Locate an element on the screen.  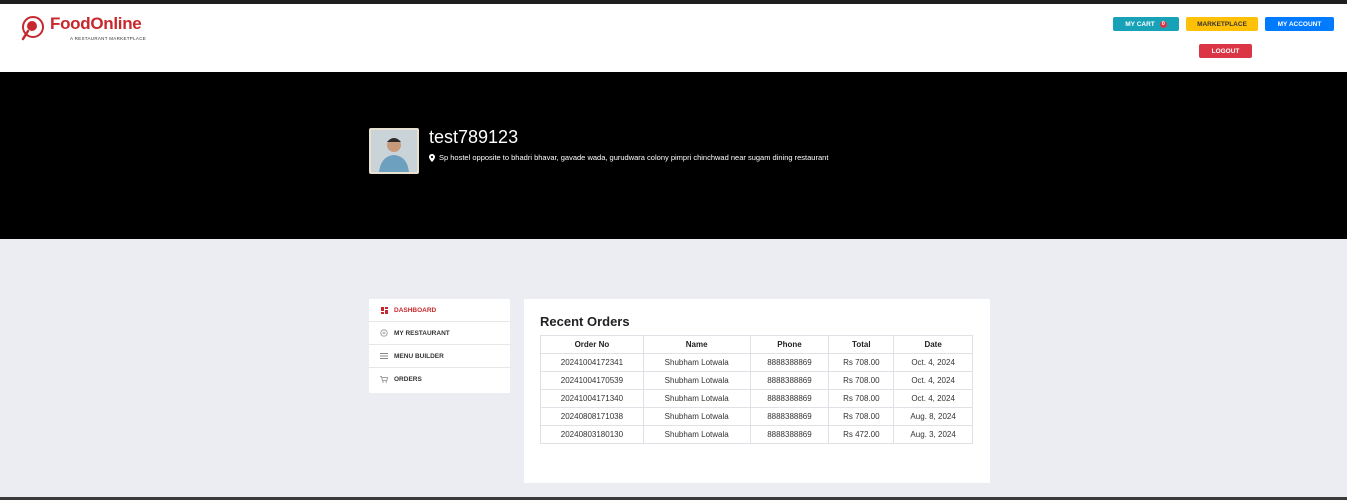
menu-icon is located at coordinates (384, 356).